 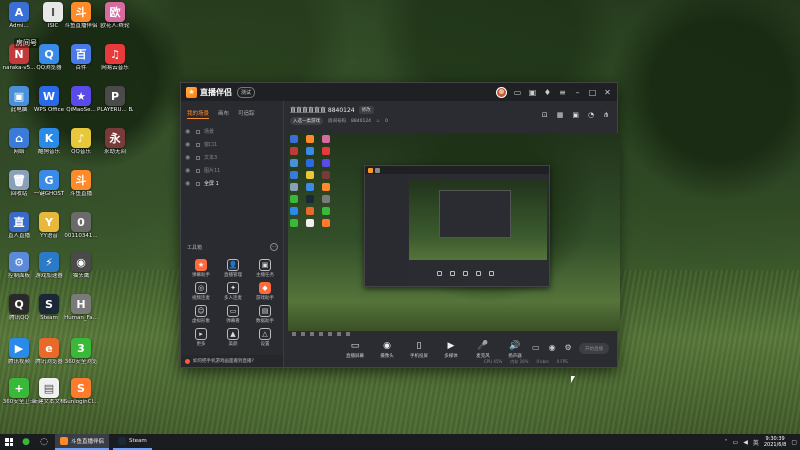 What do you see at coordinates (9, 442) in the screenshot?
I see `windows-start-icon` at bounding box center [9, 442].